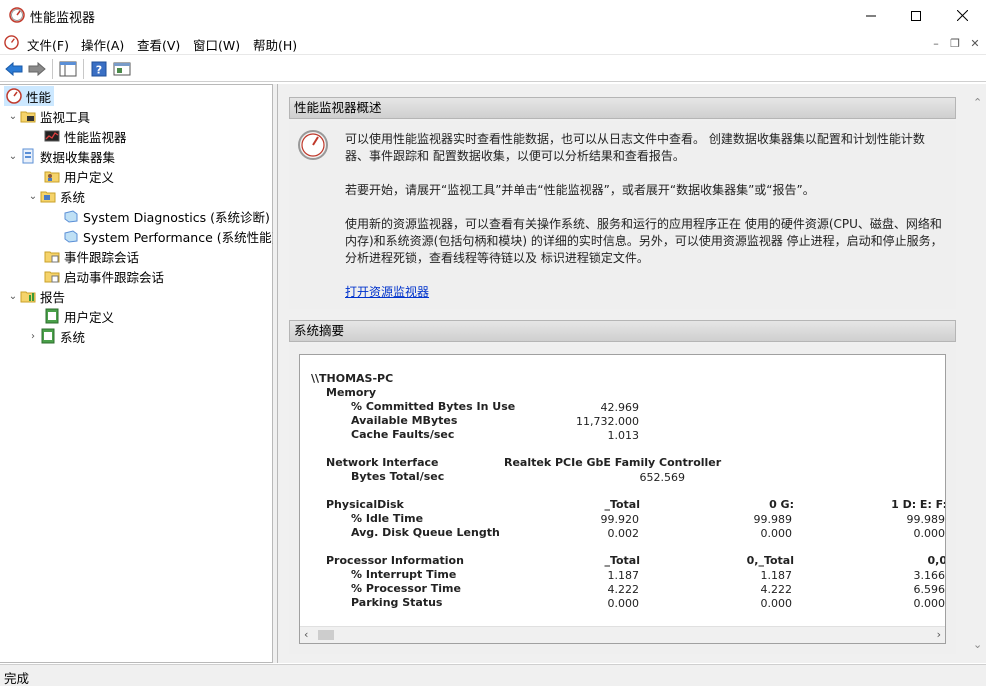 This screenshot has height=687, width=986. I want to click on menu-view: 查看(V), so click(158, 44).